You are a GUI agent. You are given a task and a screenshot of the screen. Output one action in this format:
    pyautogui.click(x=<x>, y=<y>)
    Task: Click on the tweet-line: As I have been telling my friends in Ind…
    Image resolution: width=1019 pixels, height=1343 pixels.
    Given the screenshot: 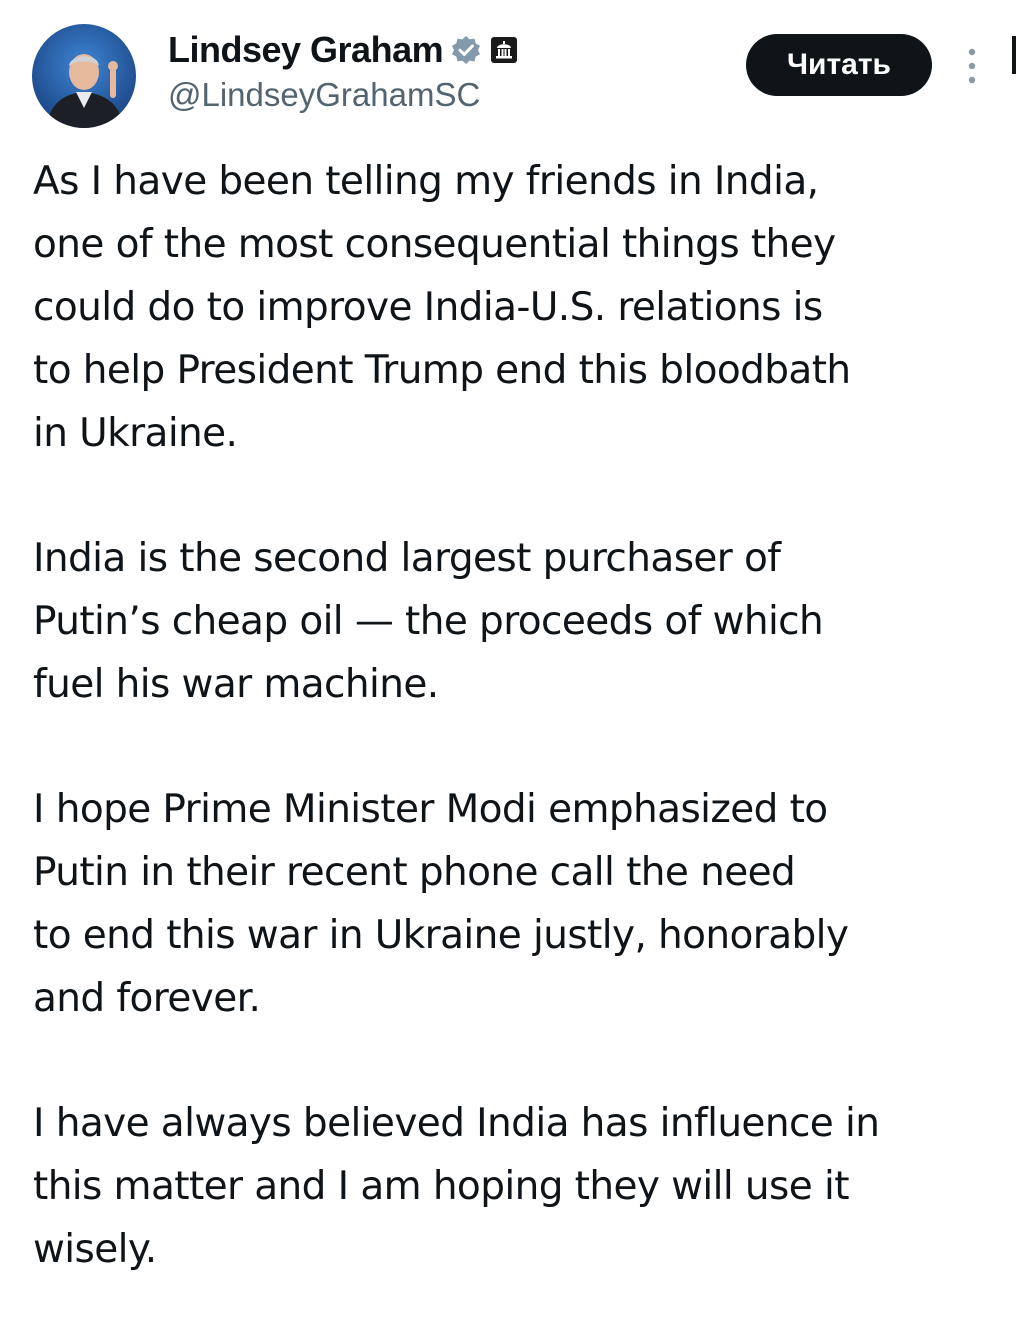 What is the action you would take?
    pyautogui.click(x=426, y=181)
    